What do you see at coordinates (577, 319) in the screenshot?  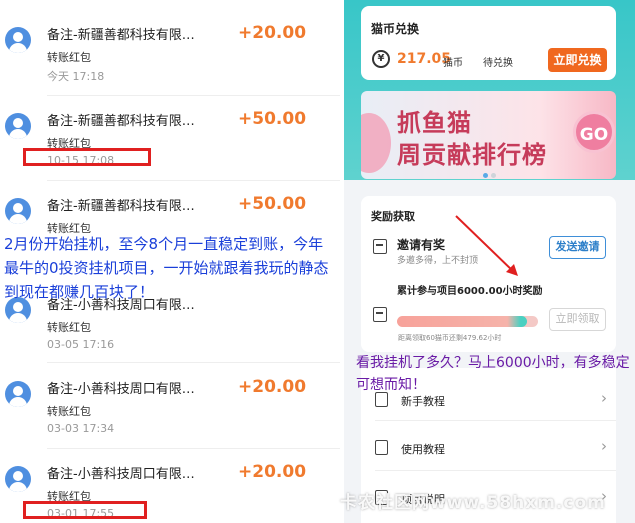 I see `claim-now-button: 立即领取` at bounding box center [577, 319].